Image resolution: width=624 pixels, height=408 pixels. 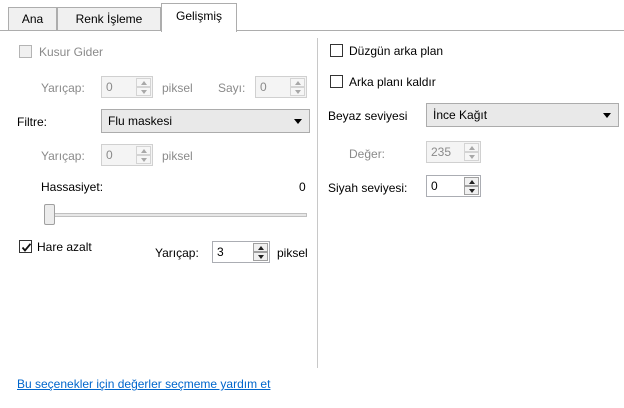 What do you see at coordinates (522, 115) in the screenshot?
I see `beyaz-seviyesi-dropdown: İnce Kağıt` at bounding box center [522, 115].